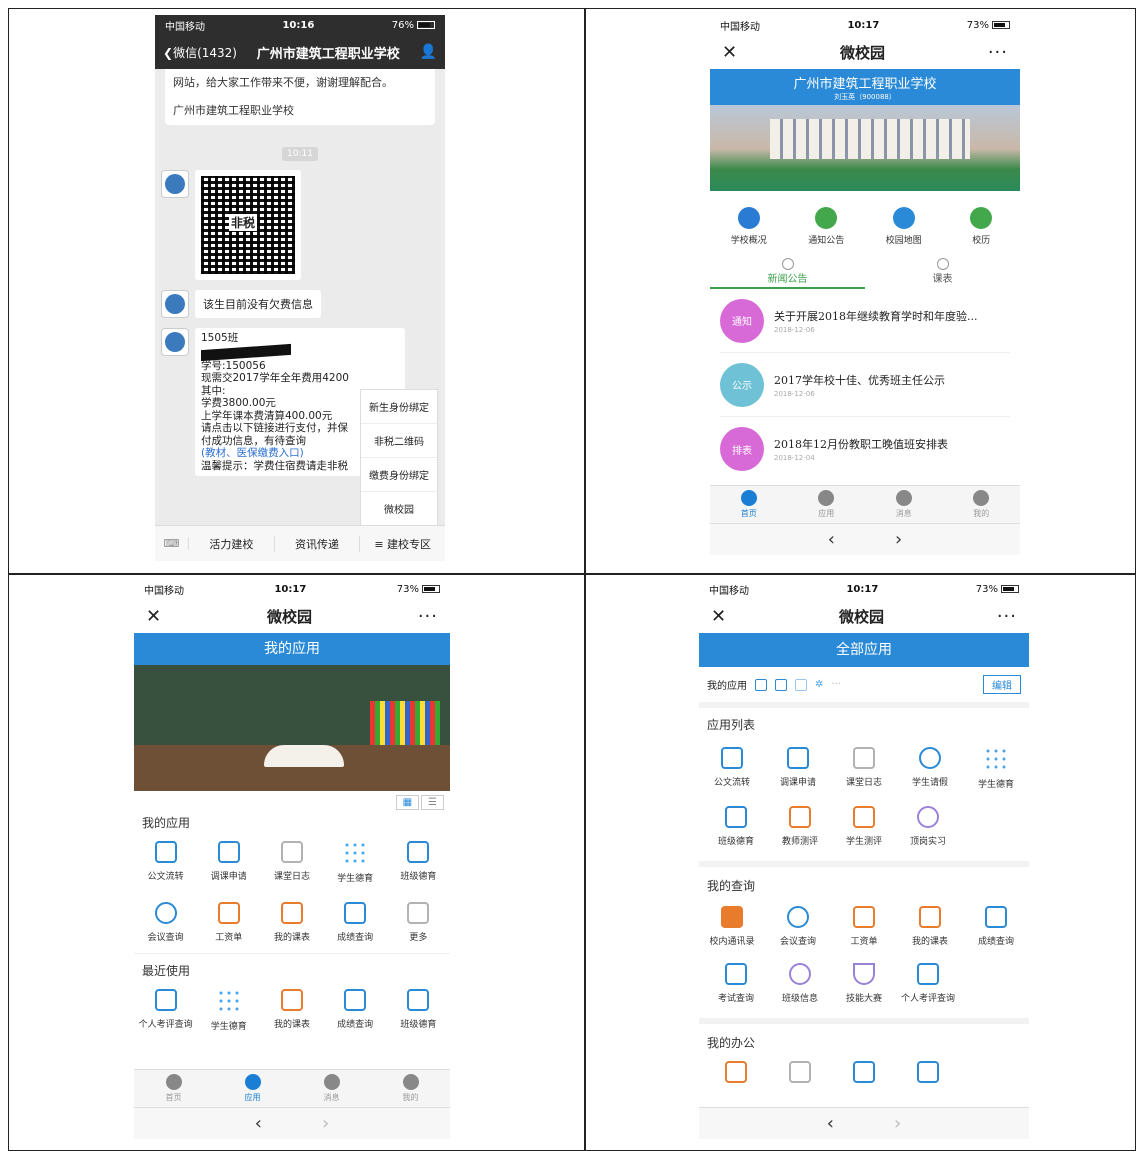  I want to click on my-apps-strip: 我的应用 ✲ ··· 编辑, so click(864, 687).